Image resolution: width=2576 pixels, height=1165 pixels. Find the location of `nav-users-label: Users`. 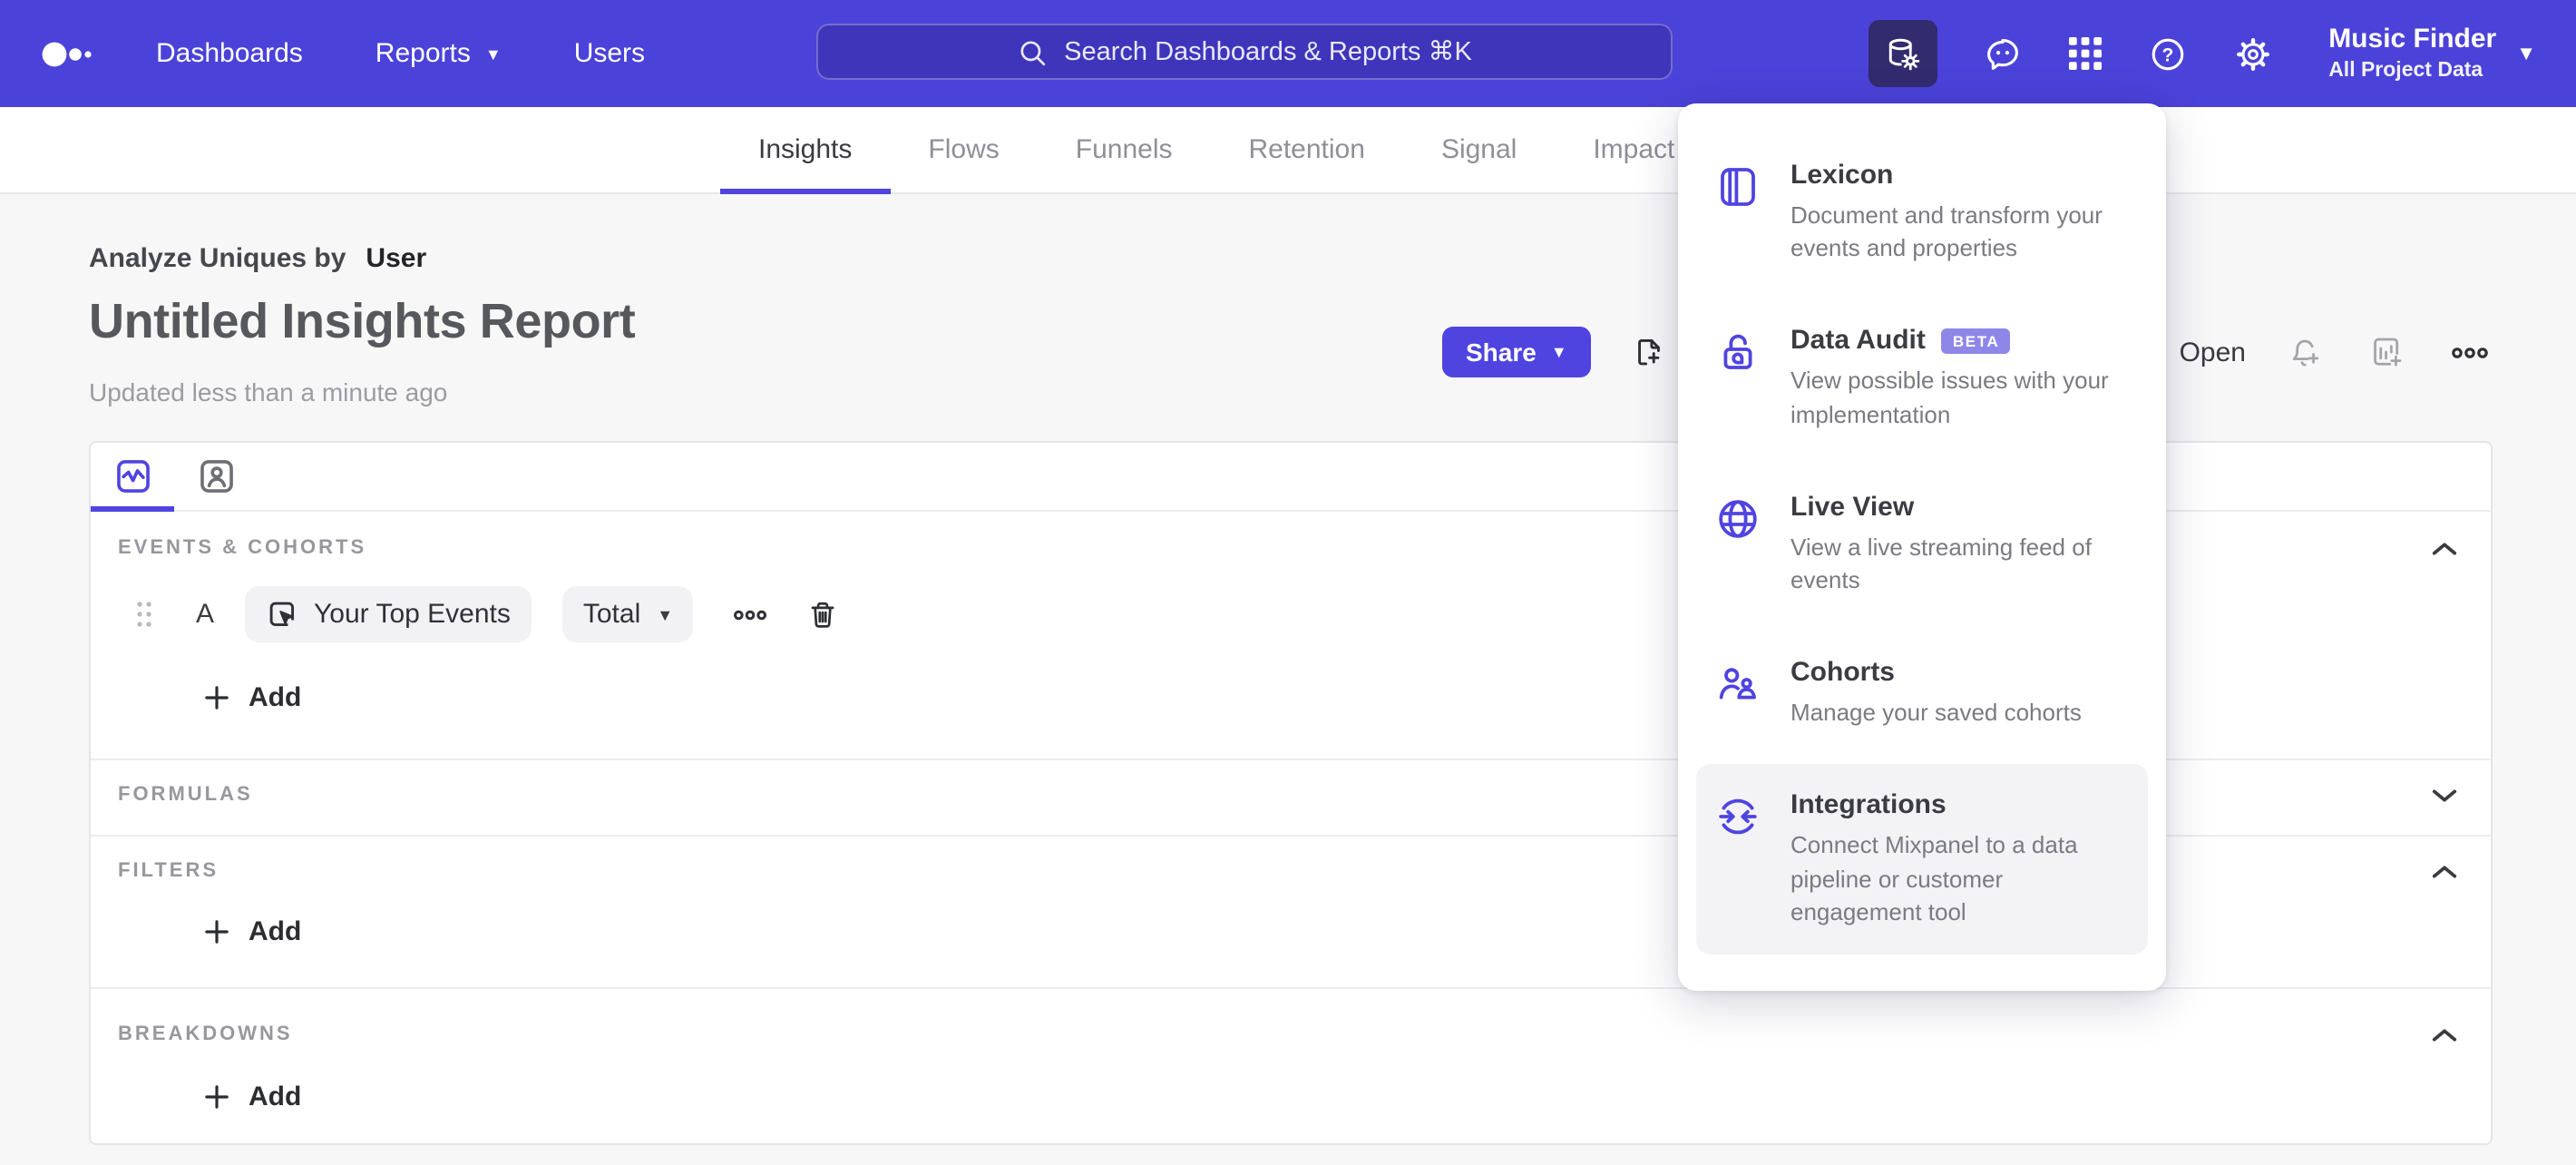

nav-users-label: Users is located at coordinates (609, 53).